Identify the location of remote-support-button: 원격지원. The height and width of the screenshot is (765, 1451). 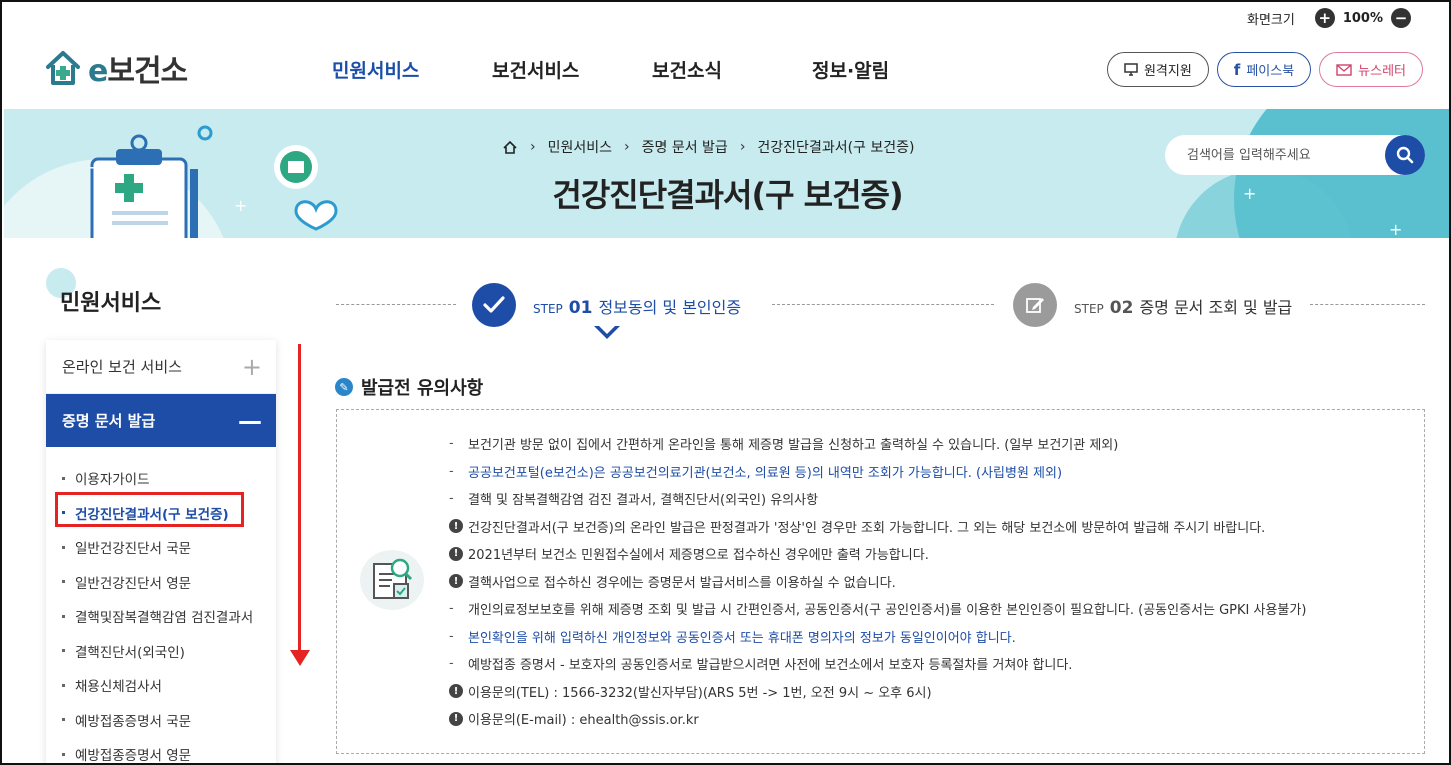
(1157, 69).